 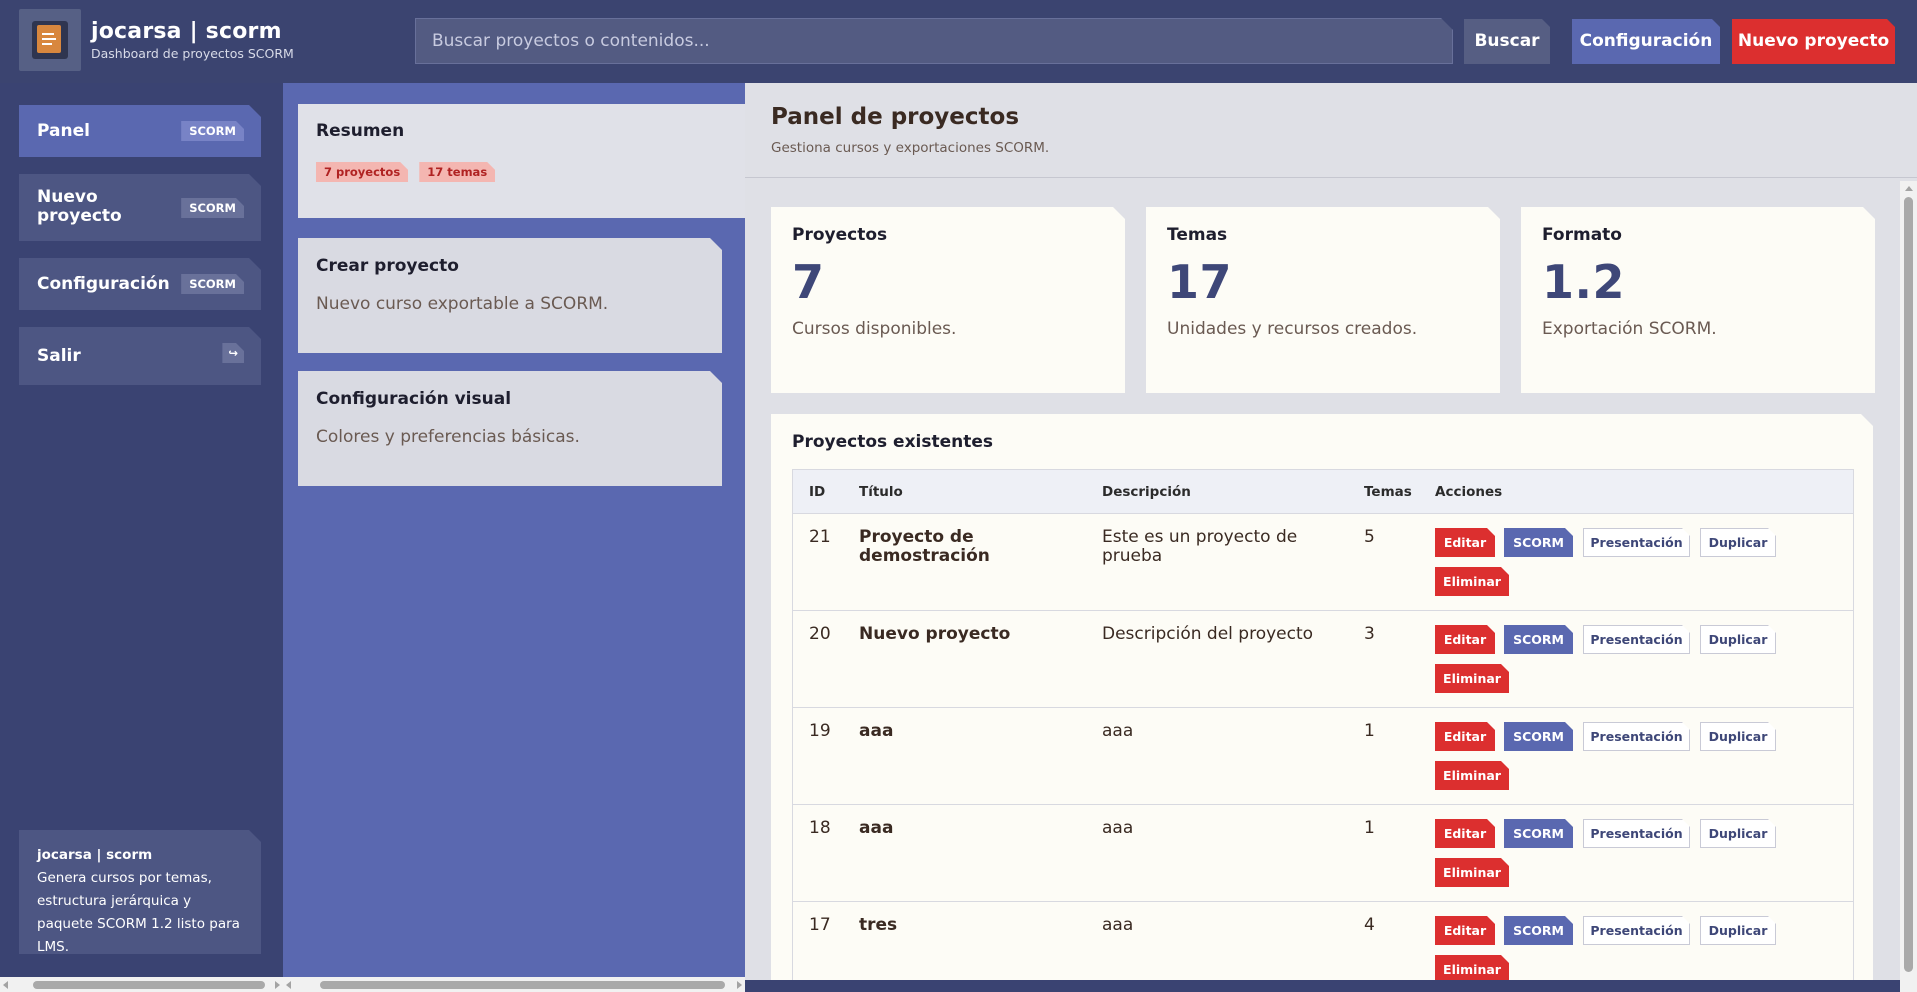 I want to click on new-project-button: Nuevo proyecto, so click(x=1813, y=41).